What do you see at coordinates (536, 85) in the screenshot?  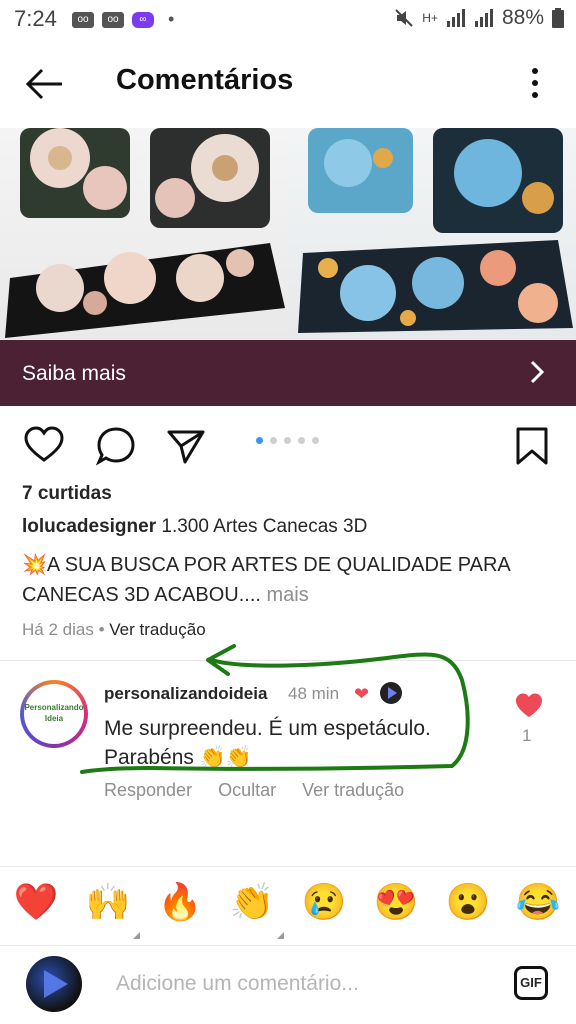 I see `more-options-icon` at bounding box center [536, 85].